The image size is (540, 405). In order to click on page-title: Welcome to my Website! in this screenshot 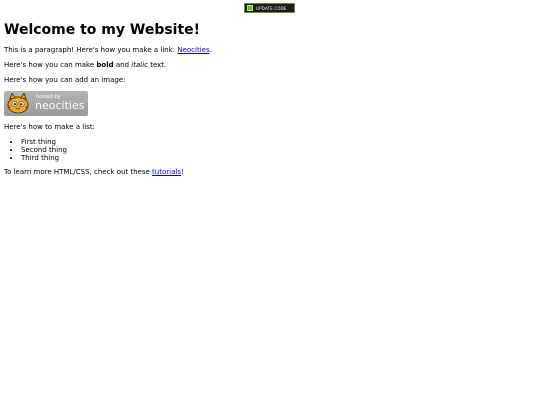, I will do `click(102, 30)`.